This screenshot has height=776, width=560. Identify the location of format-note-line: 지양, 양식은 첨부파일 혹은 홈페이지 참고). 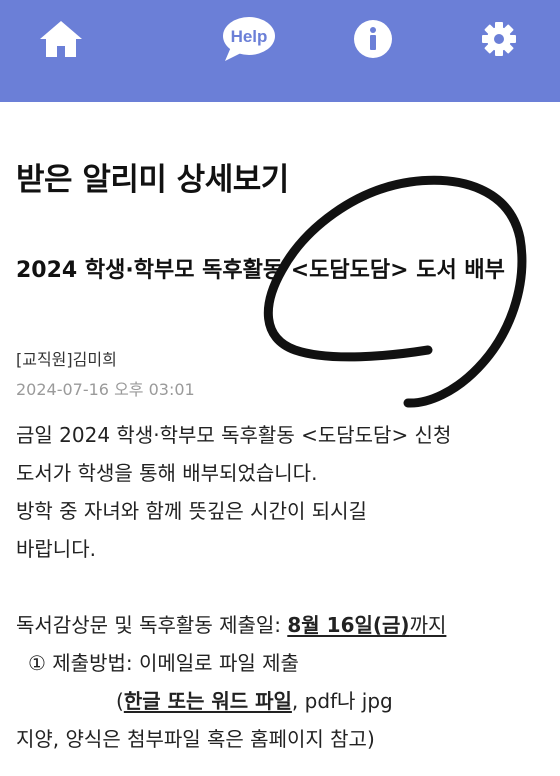
(195, 739).